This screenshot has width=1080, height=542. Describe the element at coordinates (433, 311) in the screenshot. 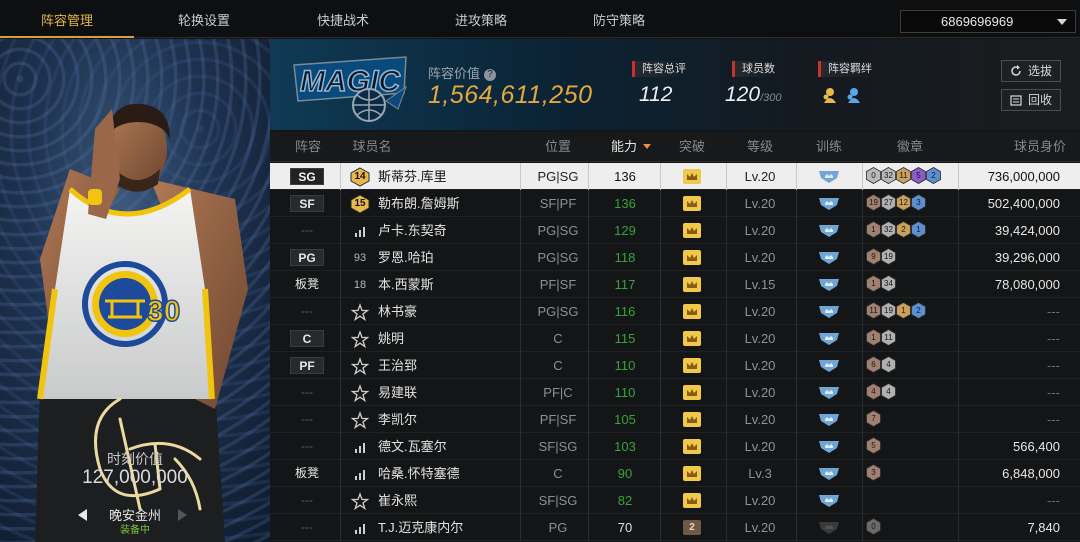

I see `player-name: 林书豪` at that location.